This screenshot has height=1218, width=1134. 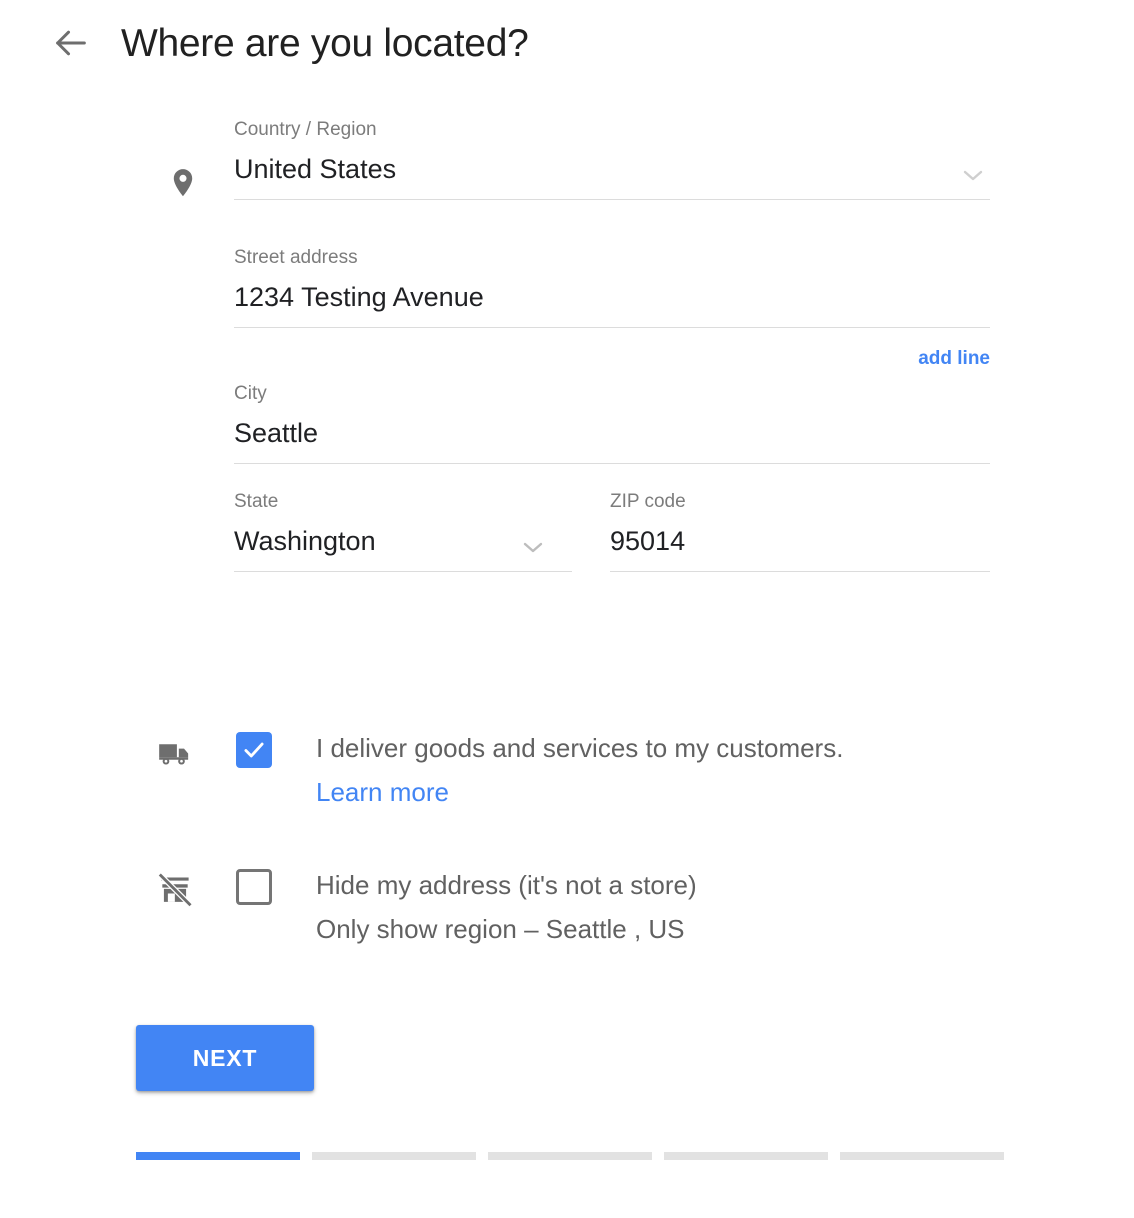 I want to click on zip-field: ZIP code 95014, so click(x=800, y=532).